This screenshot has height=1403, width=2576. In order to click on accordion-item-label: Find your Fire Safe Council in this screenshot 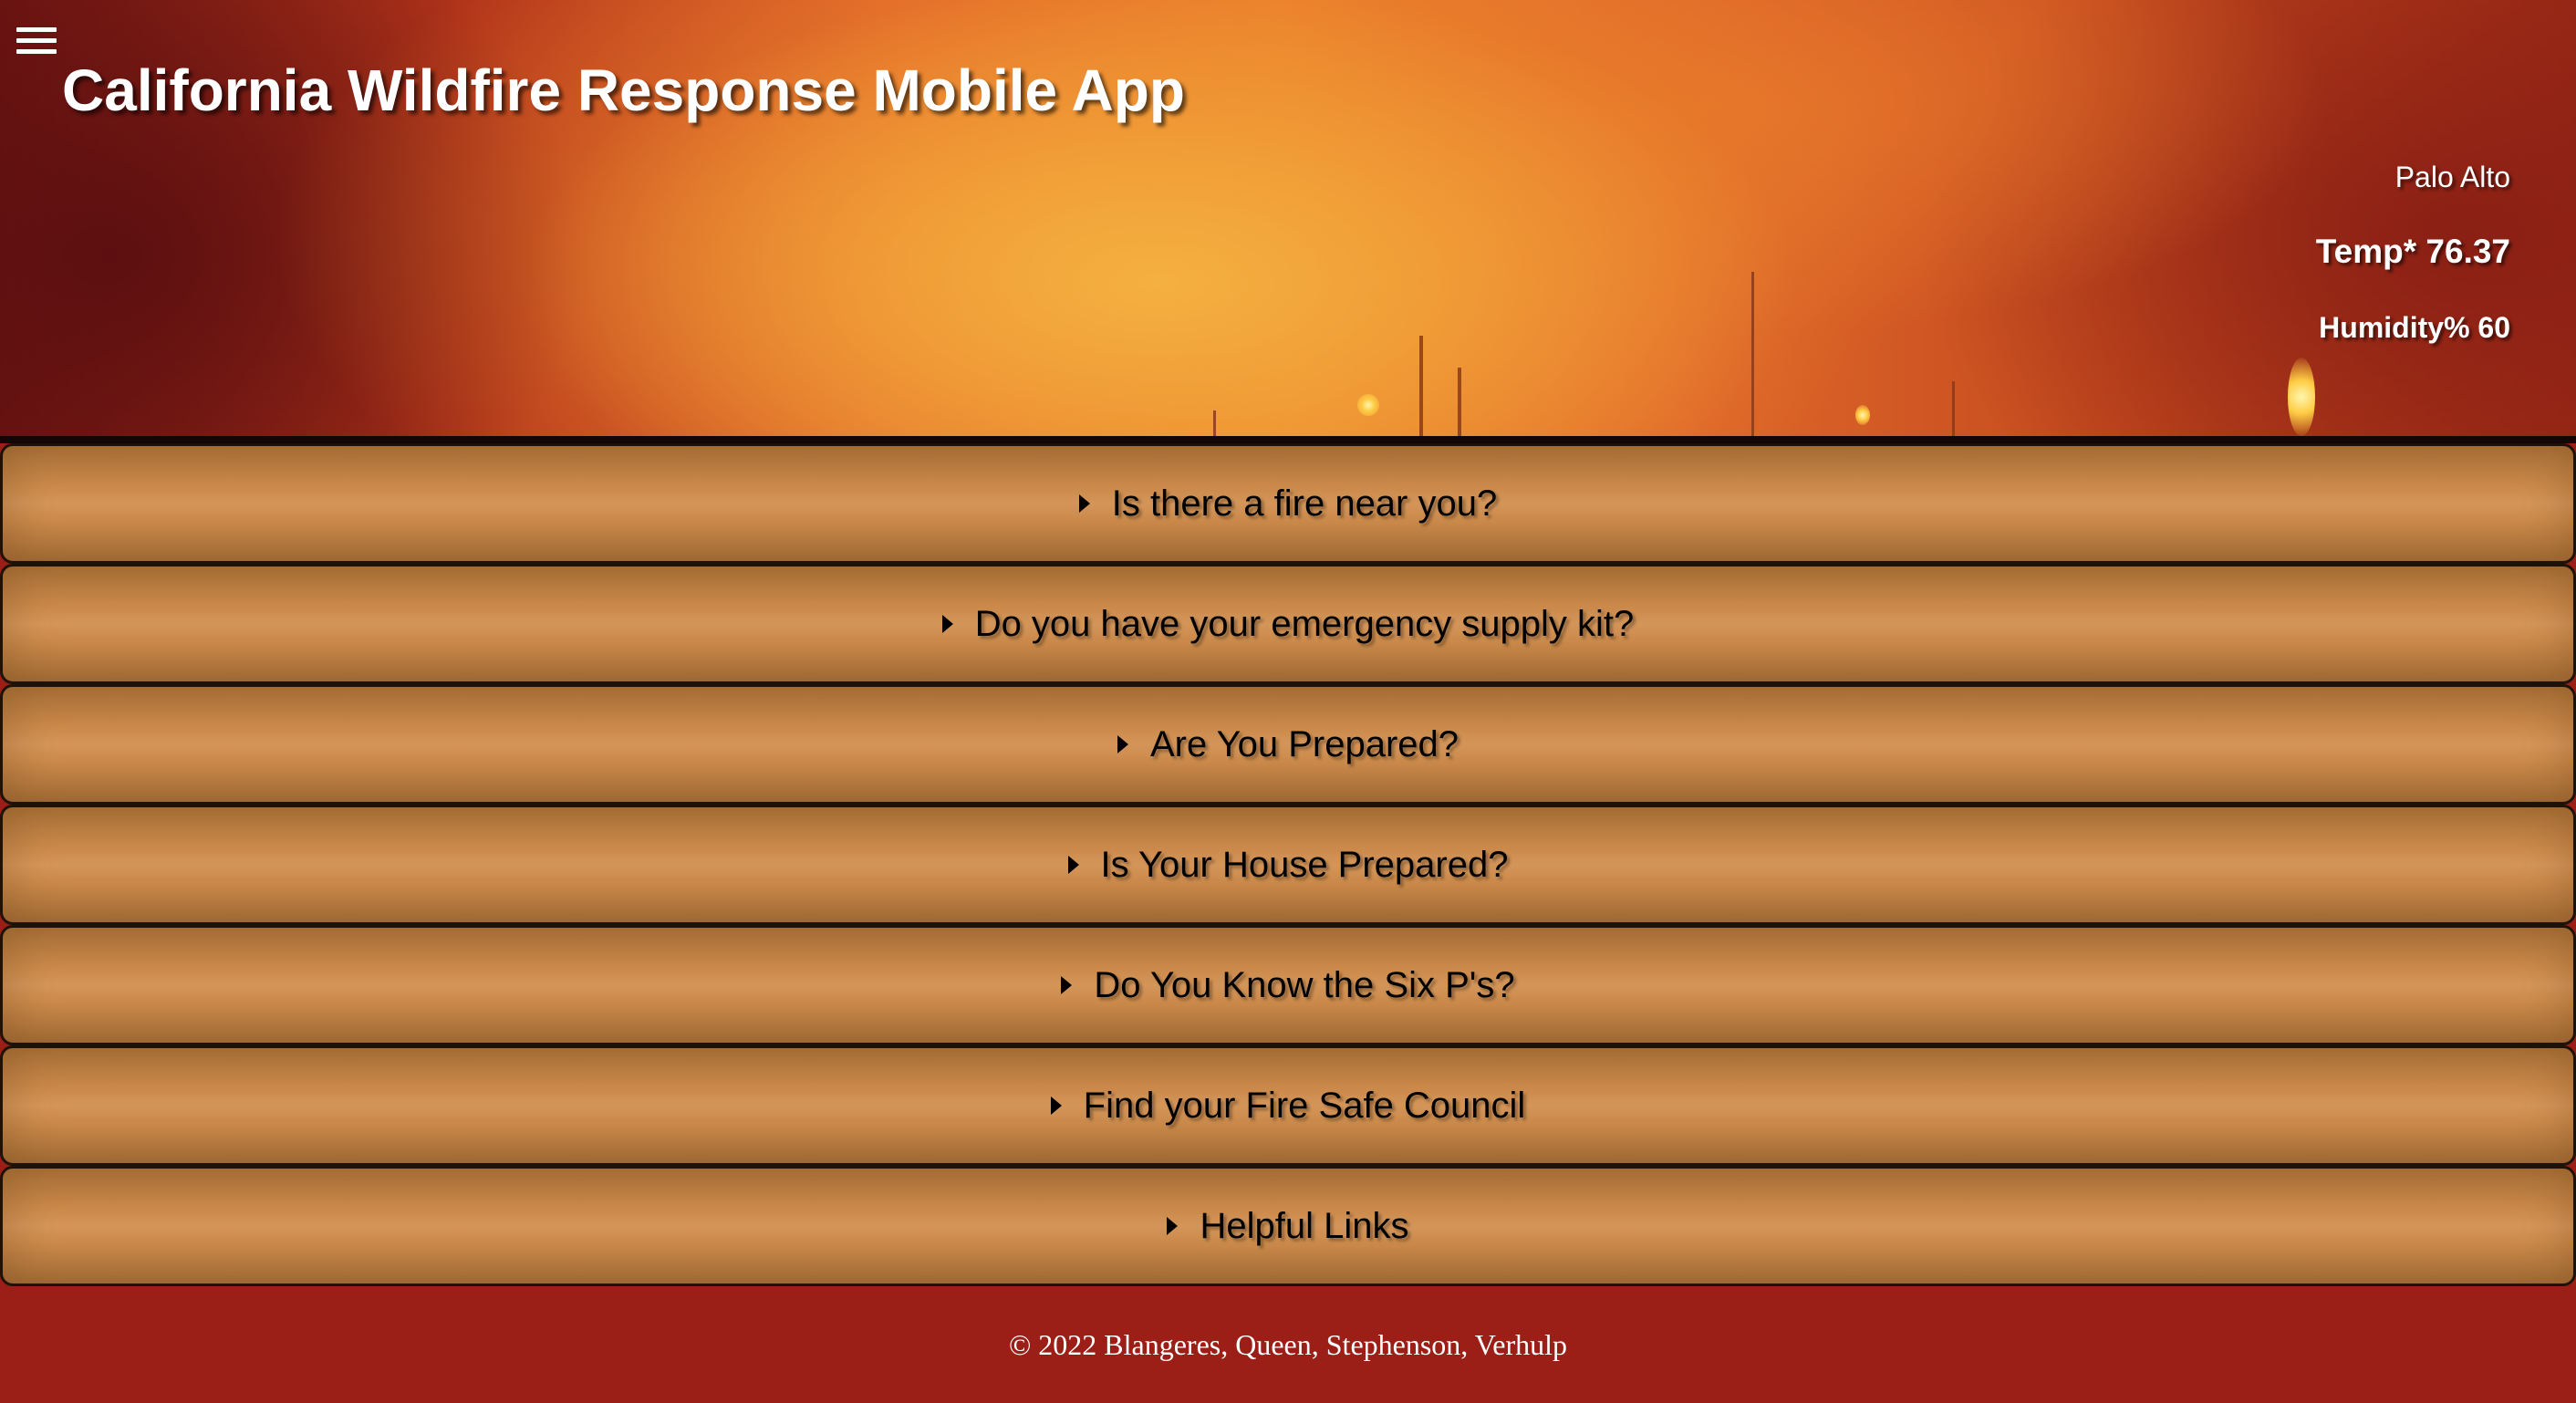, I will do `click(1304, 1105)`.